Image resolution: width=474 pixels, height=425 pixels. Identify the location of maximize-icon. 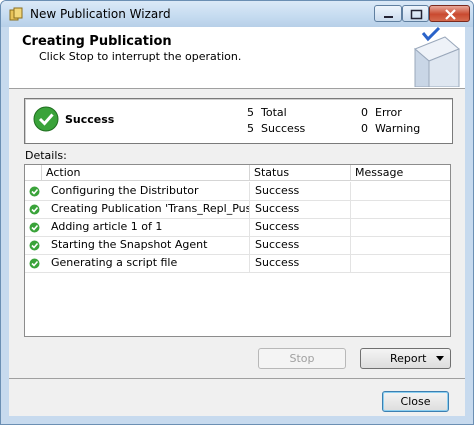
(416, 14).